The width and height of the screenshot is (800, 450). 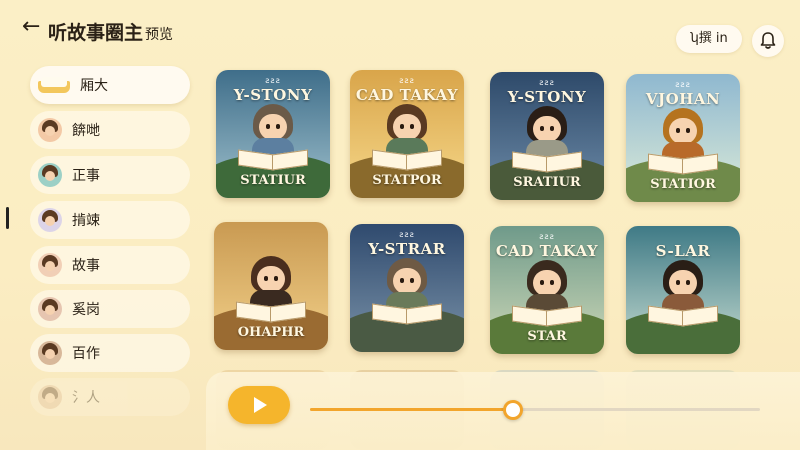 I want to click on bell-icon, so click(x=768, y=40).